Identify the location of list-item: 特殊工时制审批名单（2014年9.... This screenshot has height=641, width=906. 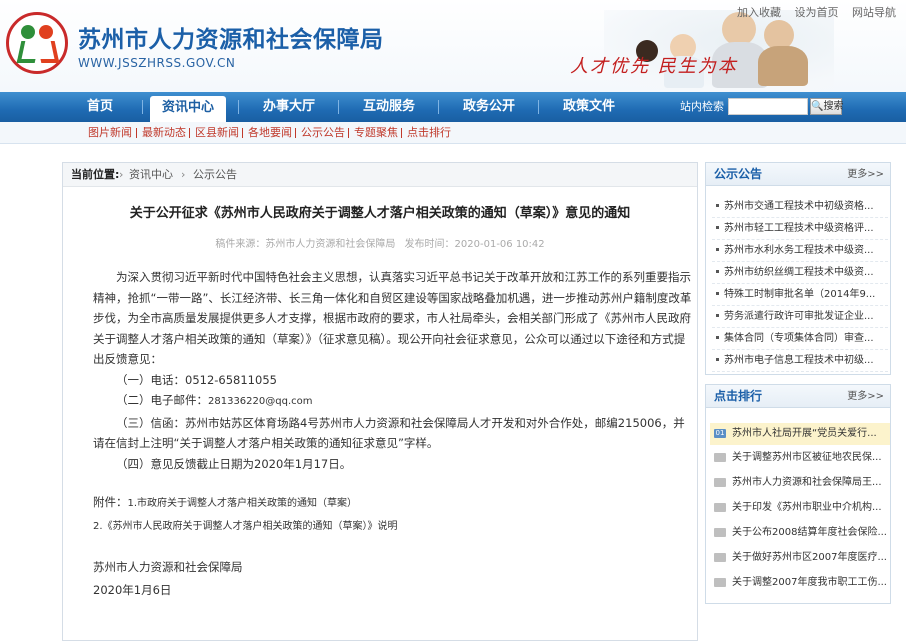
(800, 295).